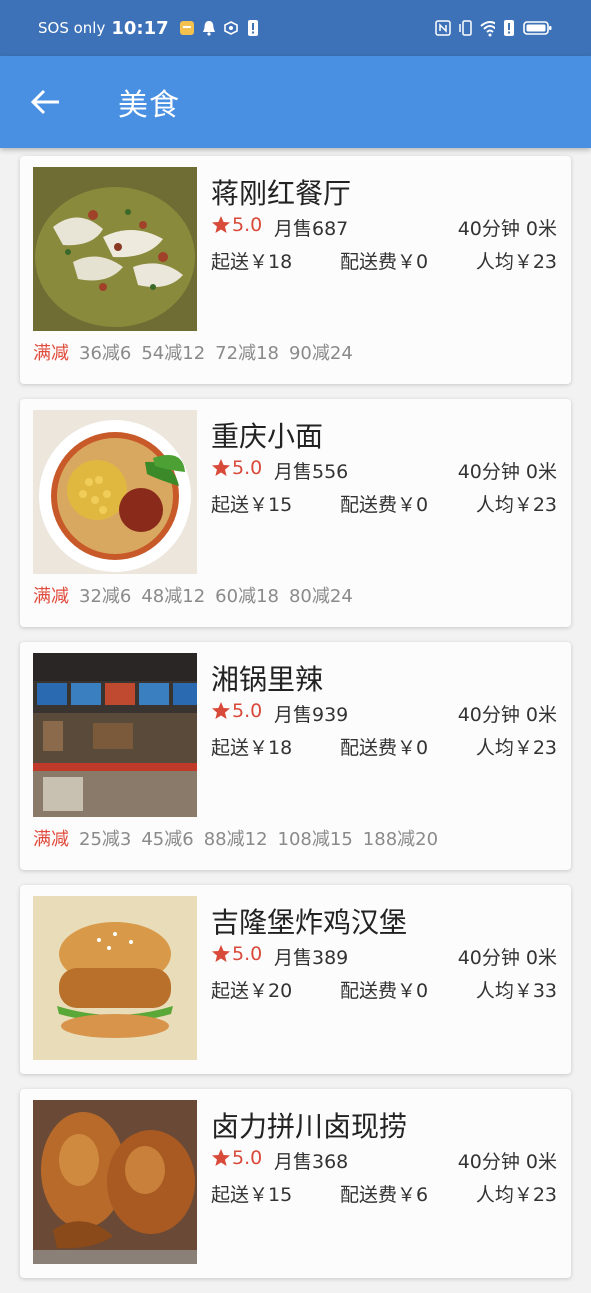 Image resolution: width=591 pixels, height=1293 pixels. Describe the element at coordinates (252, 991) in the screenshot. I see `min-order: 起送￥20` at that location.